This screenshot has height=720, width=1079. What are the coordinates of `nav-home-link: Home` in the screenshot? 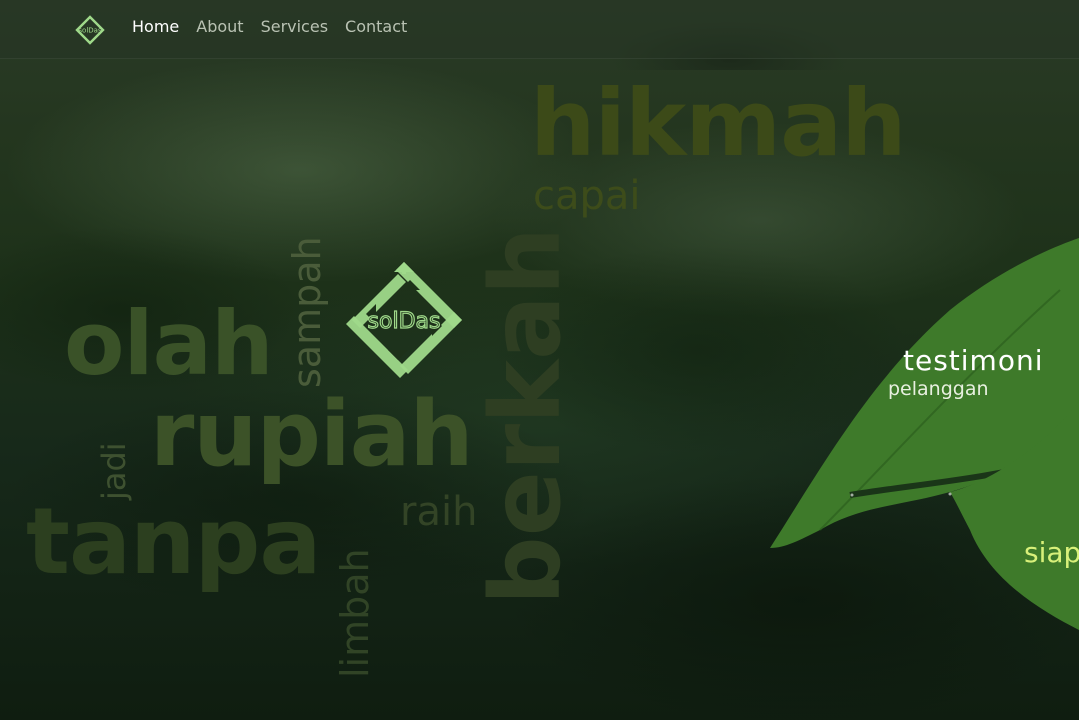 It's located at (155, 26).